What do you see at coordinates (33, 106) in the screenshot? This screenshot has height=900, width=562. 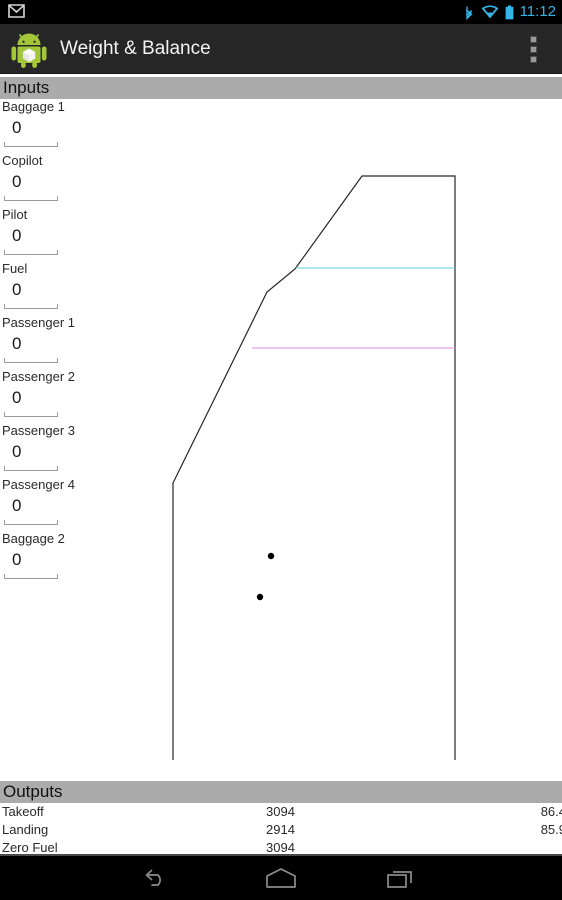 I see `input-field-label: Baggage 1` at bounding box center [33, 106].